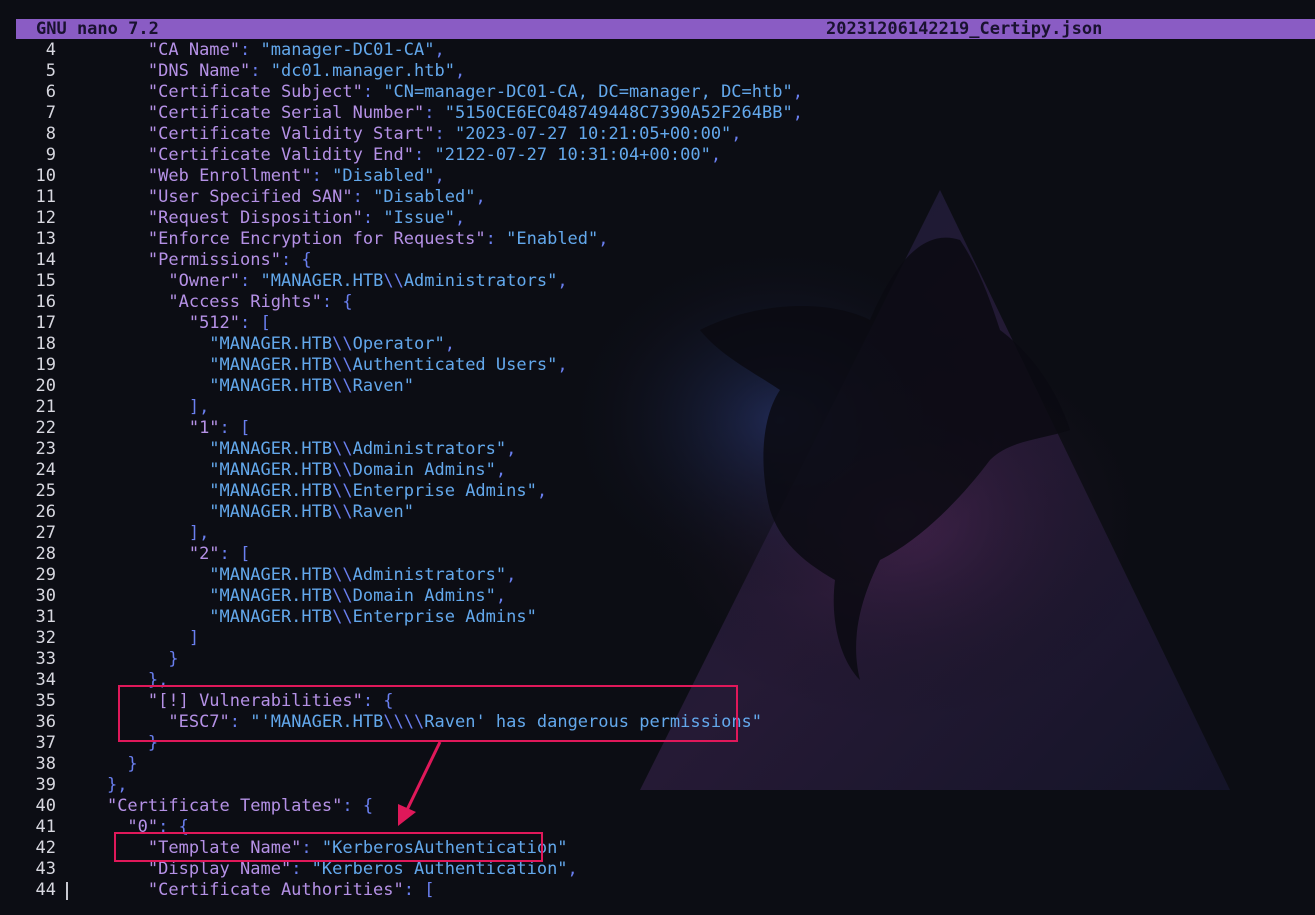 The image size is (1315, 915). Describe the element at coordinates (97, 29) in the screenshot. I see `app-version-label: GNU nano 7.2` at that location.